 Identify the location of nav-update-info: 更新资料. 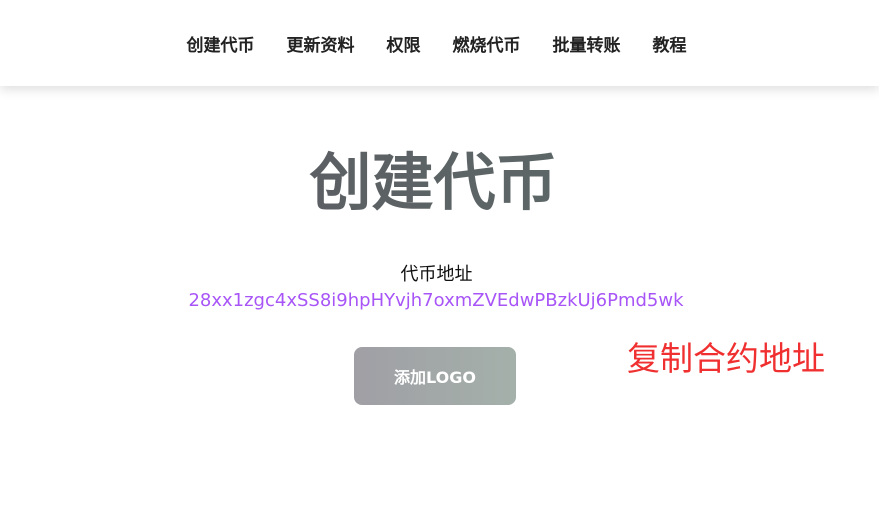
(321, 43).